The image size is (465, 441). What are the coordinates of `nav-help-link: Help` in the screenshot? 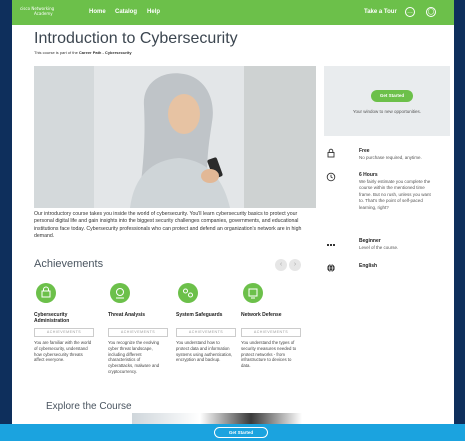 It's located at (153, 12).